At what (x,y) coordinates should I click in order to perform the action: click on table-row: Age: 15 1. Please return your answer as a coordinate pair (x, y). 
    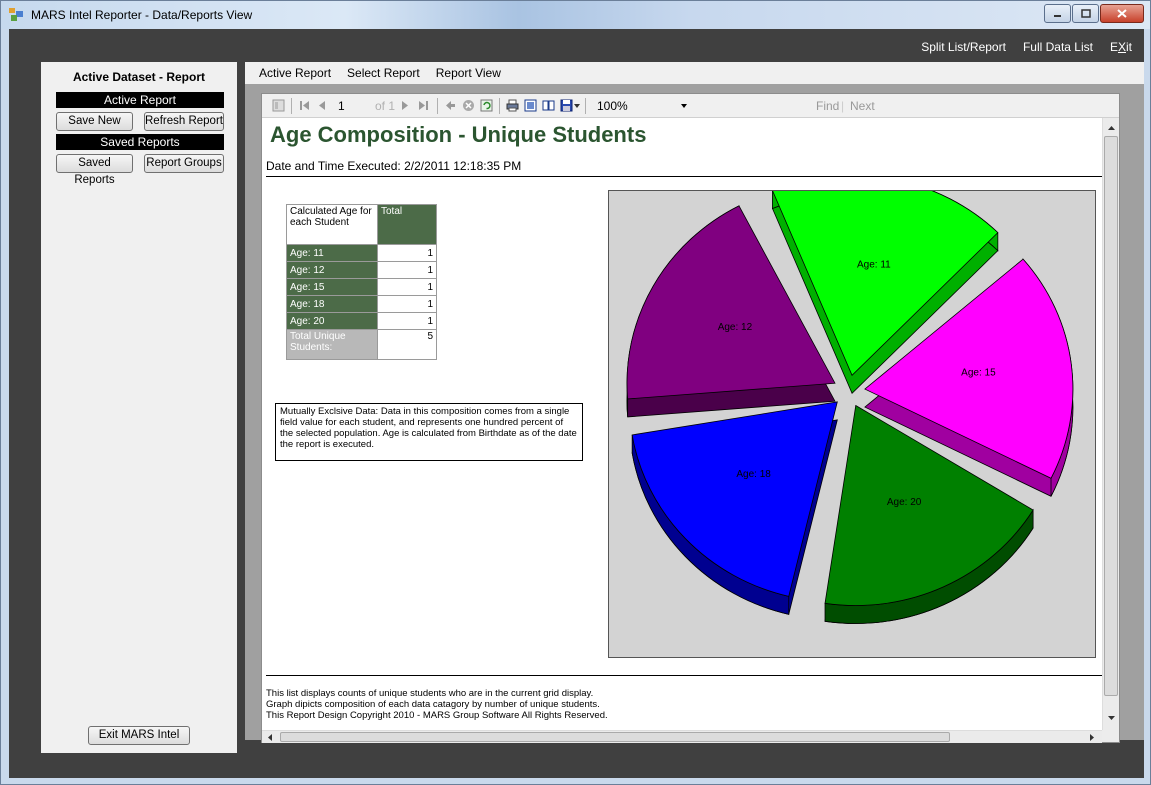
    Looking at the image, I should click on (361, 287).